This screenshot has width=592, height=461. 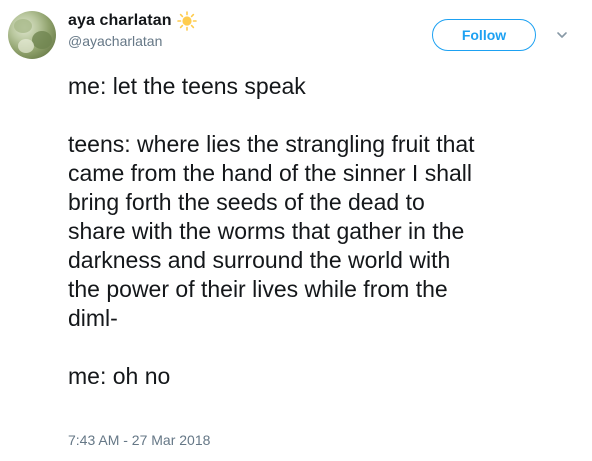 I want to click on tweet-line: me: let the teens speak, so click(x=187, y=86).